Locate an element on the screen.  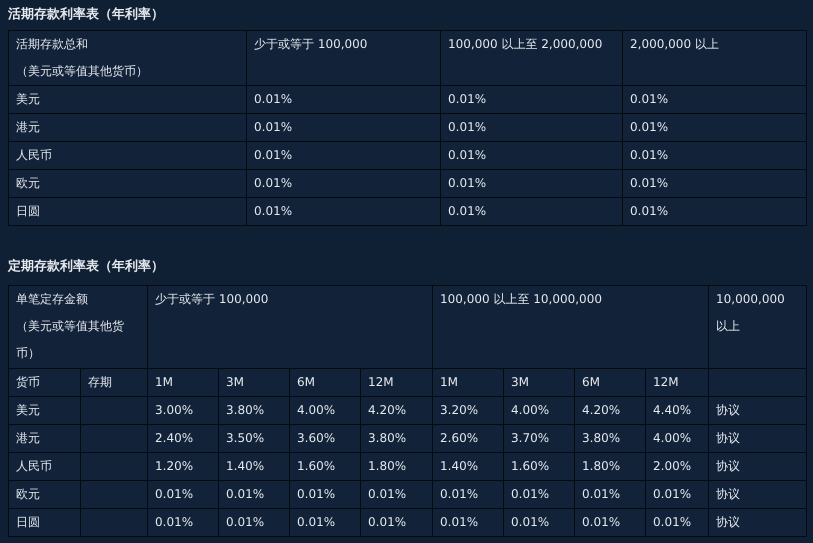
table-cell: 2,000,000 以上 is located at coordinates (714, 58).